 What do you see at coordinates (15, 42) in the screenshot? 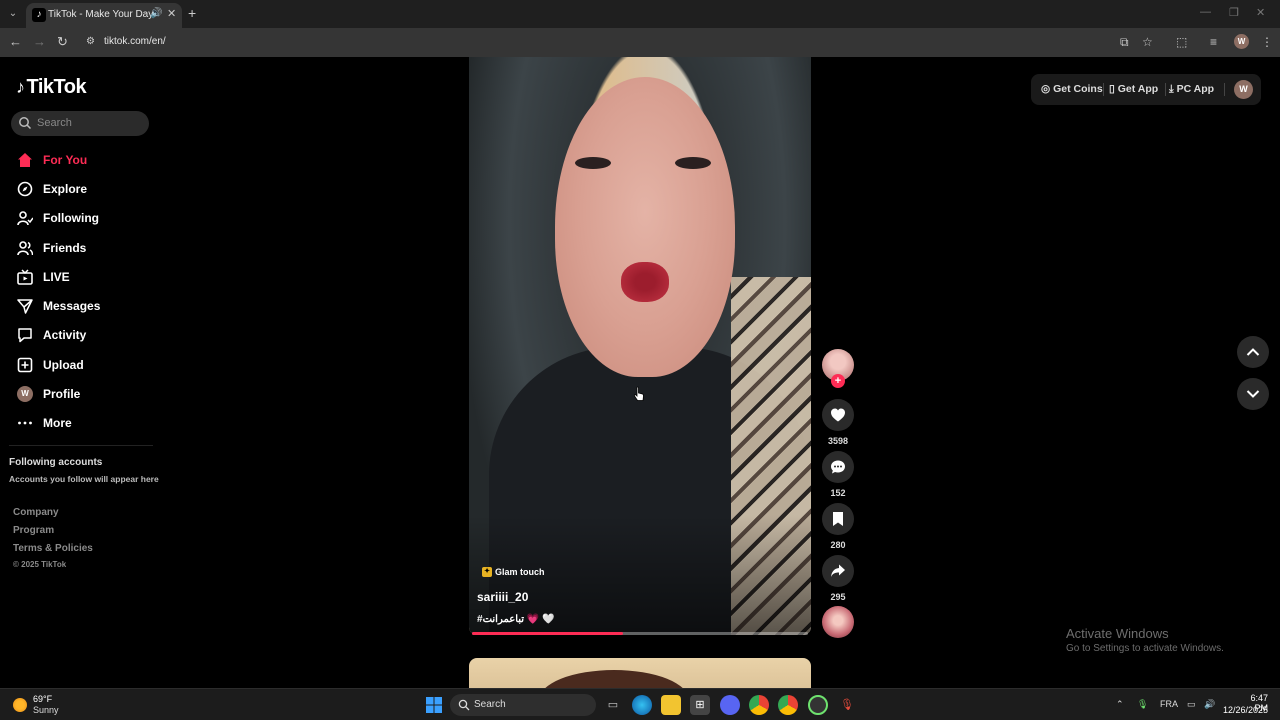
I see `back-button: ←` at bounding box center [15, 42].